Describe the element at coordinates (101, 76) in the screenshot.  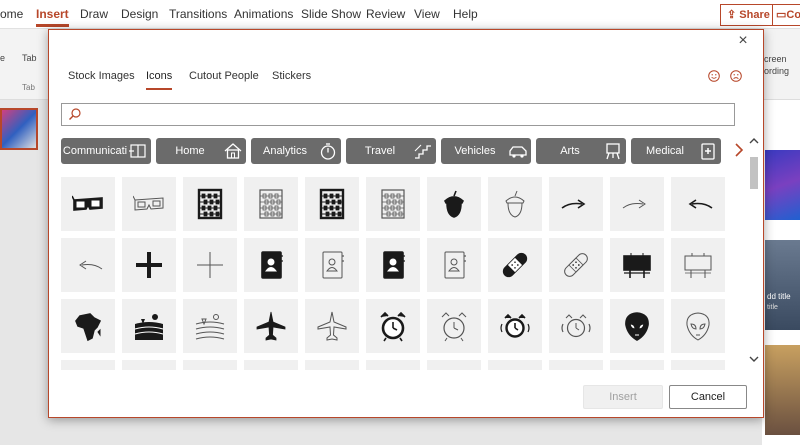
I see `tab-stock-images: Stock Images` at that location.